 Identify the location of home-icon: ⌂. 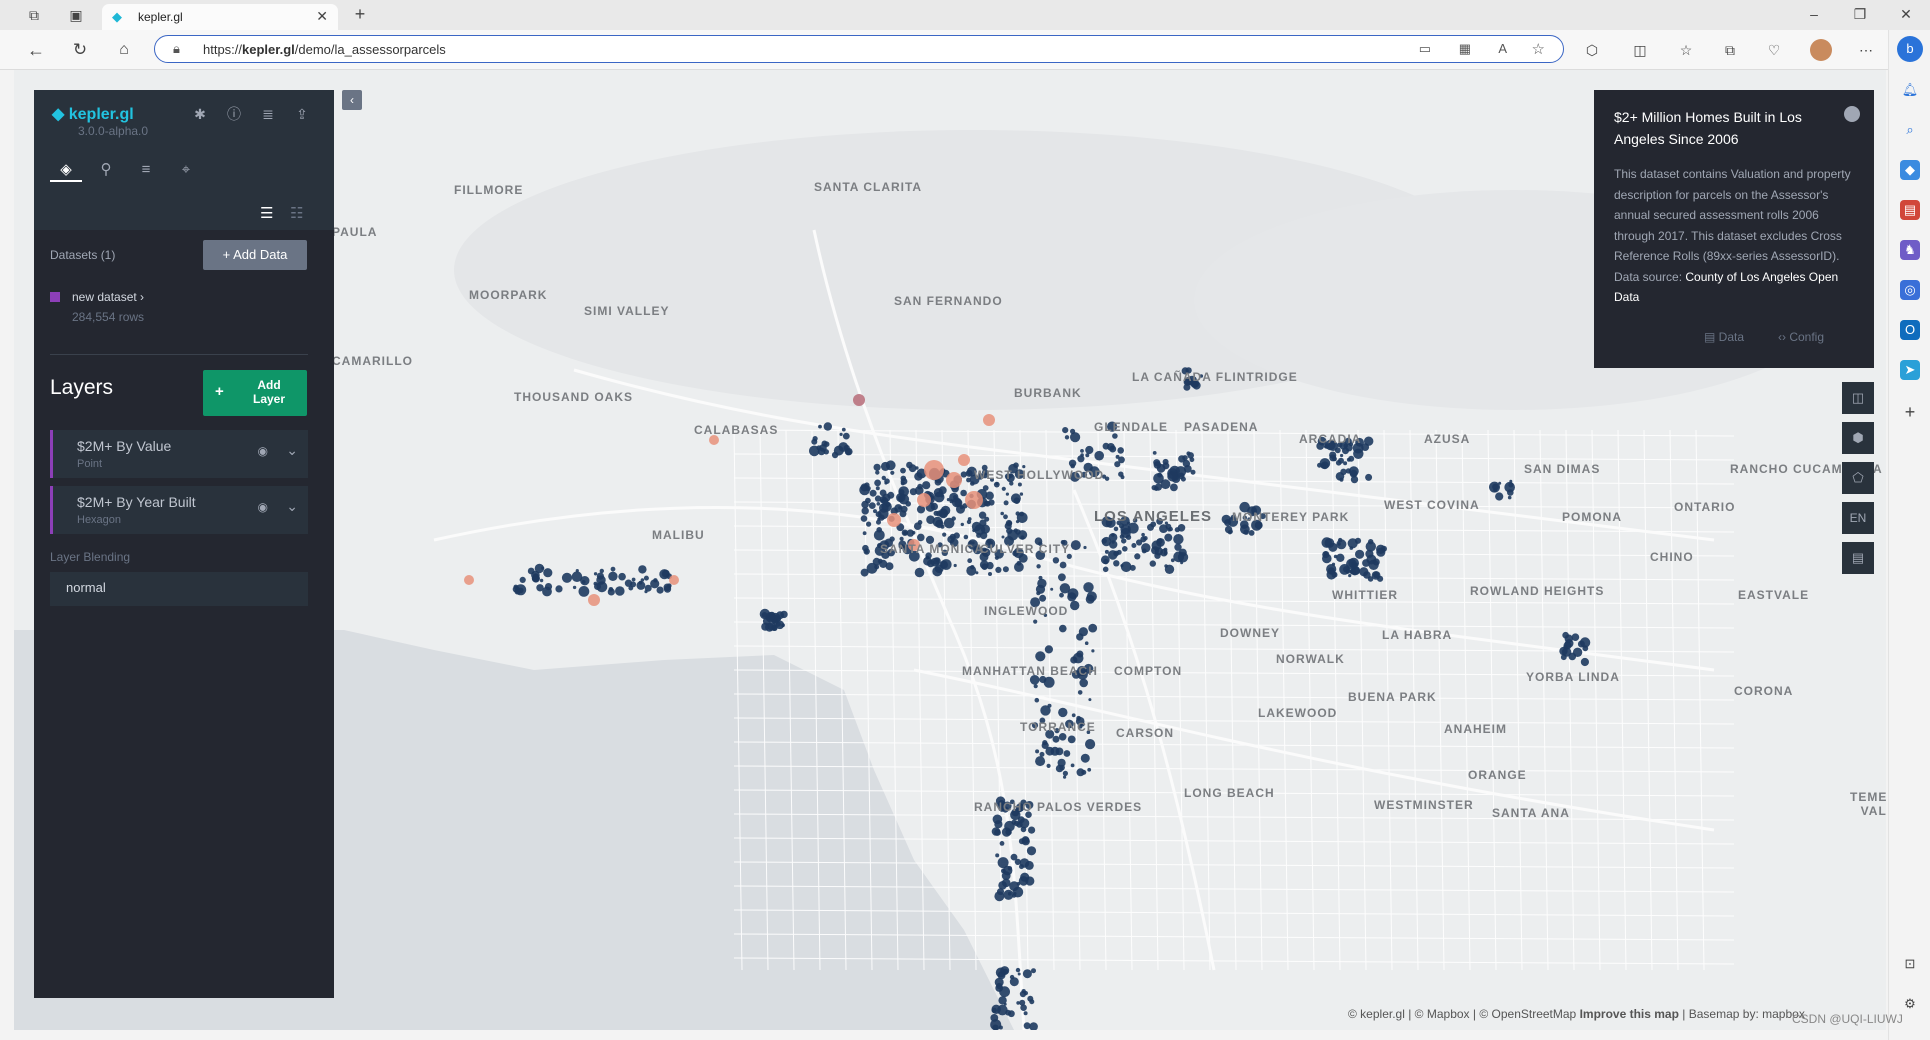
(124, 50).